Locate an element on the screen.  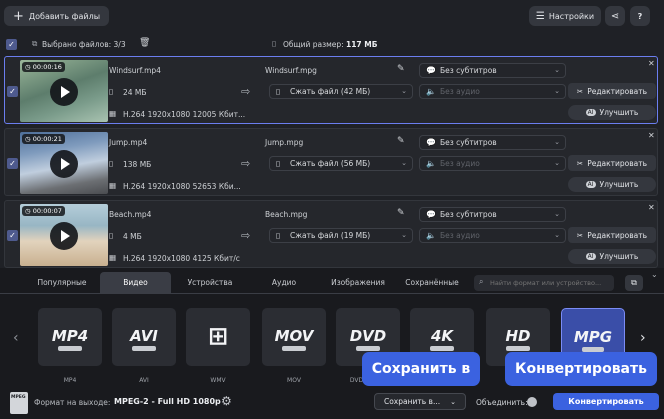
convert-label: Конвертировать is located at coordinates (606, 401).